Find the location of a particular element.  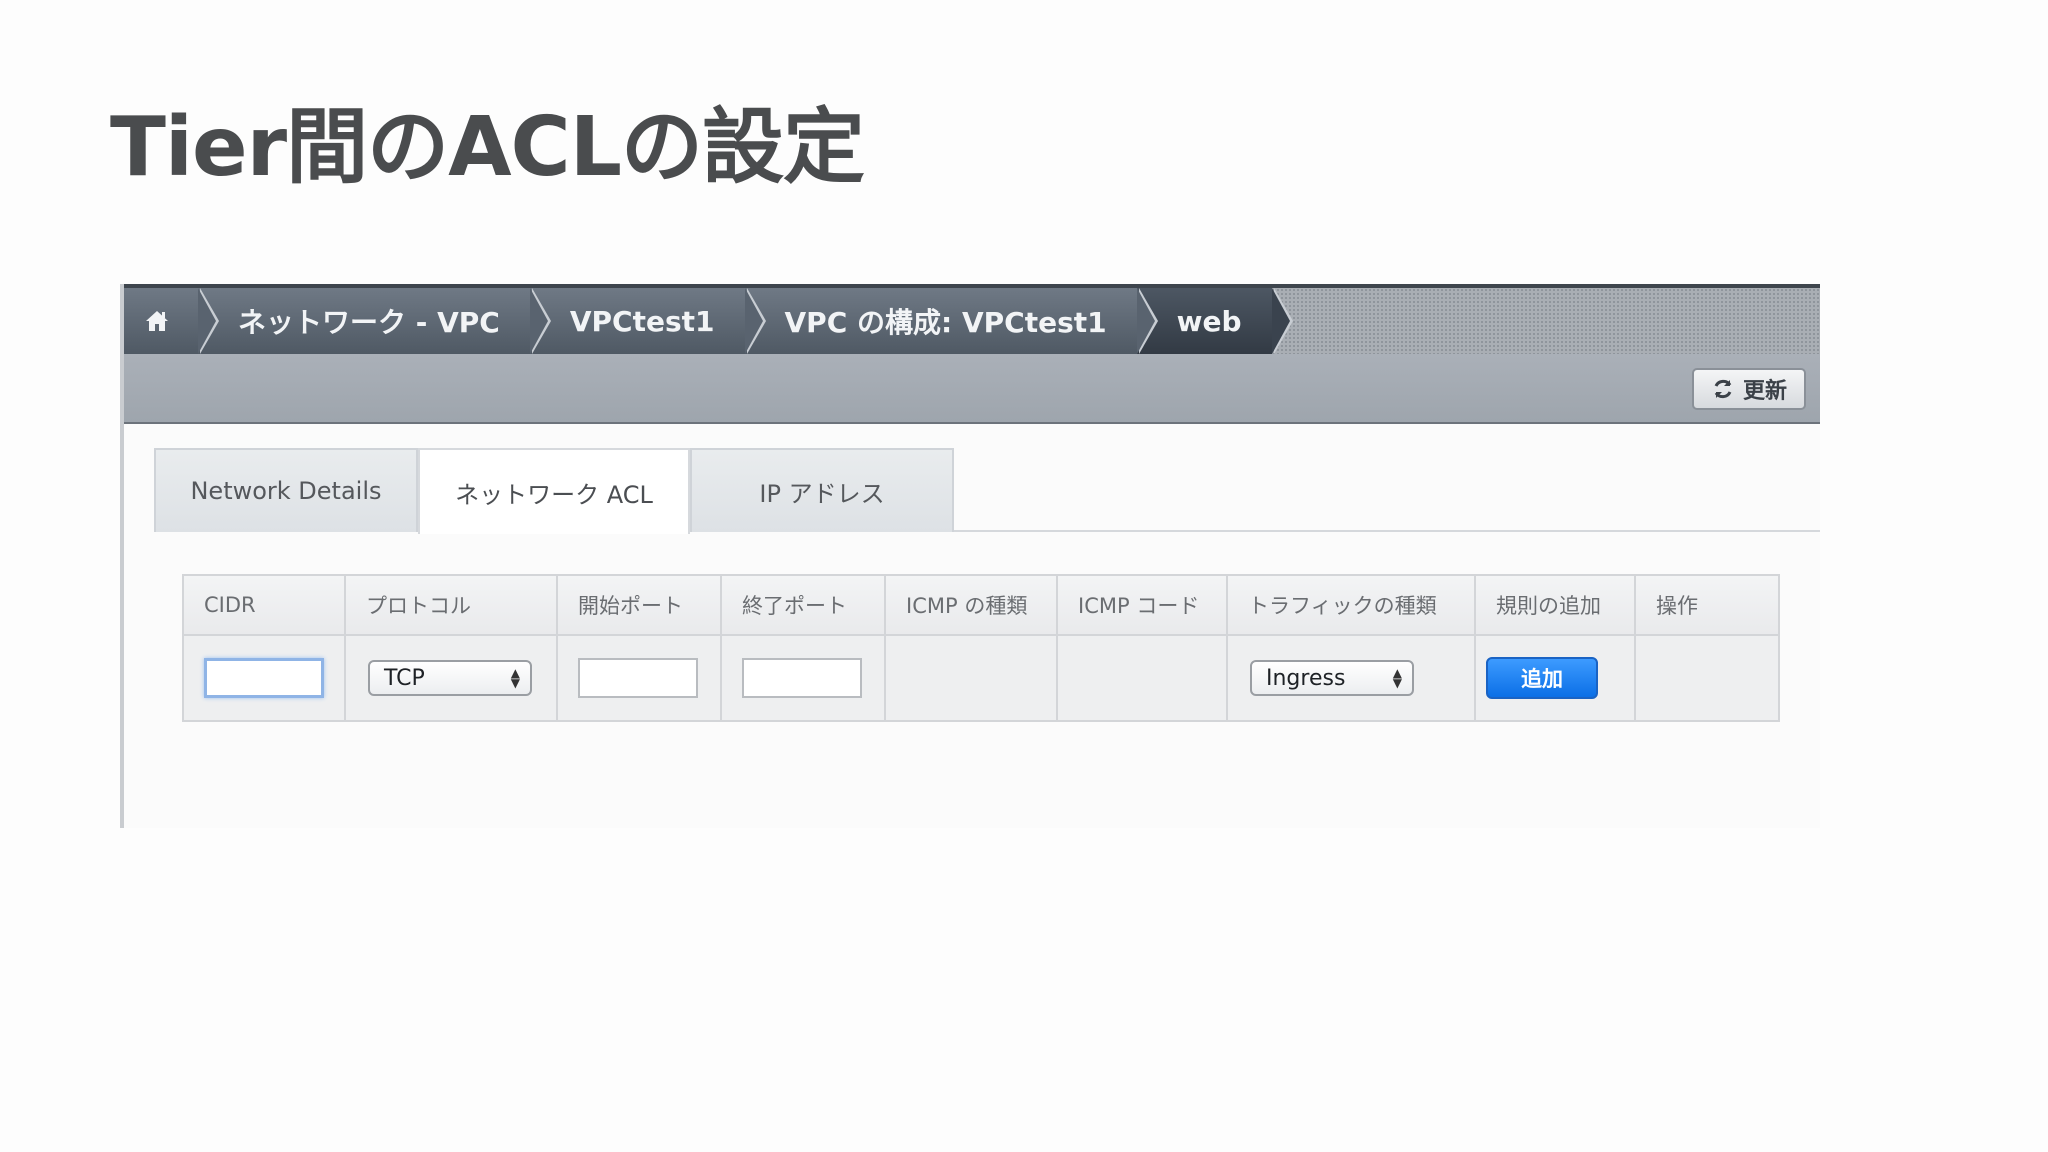

breadcrumb-label: VPCtest1 is located at coordinates (642, 321).